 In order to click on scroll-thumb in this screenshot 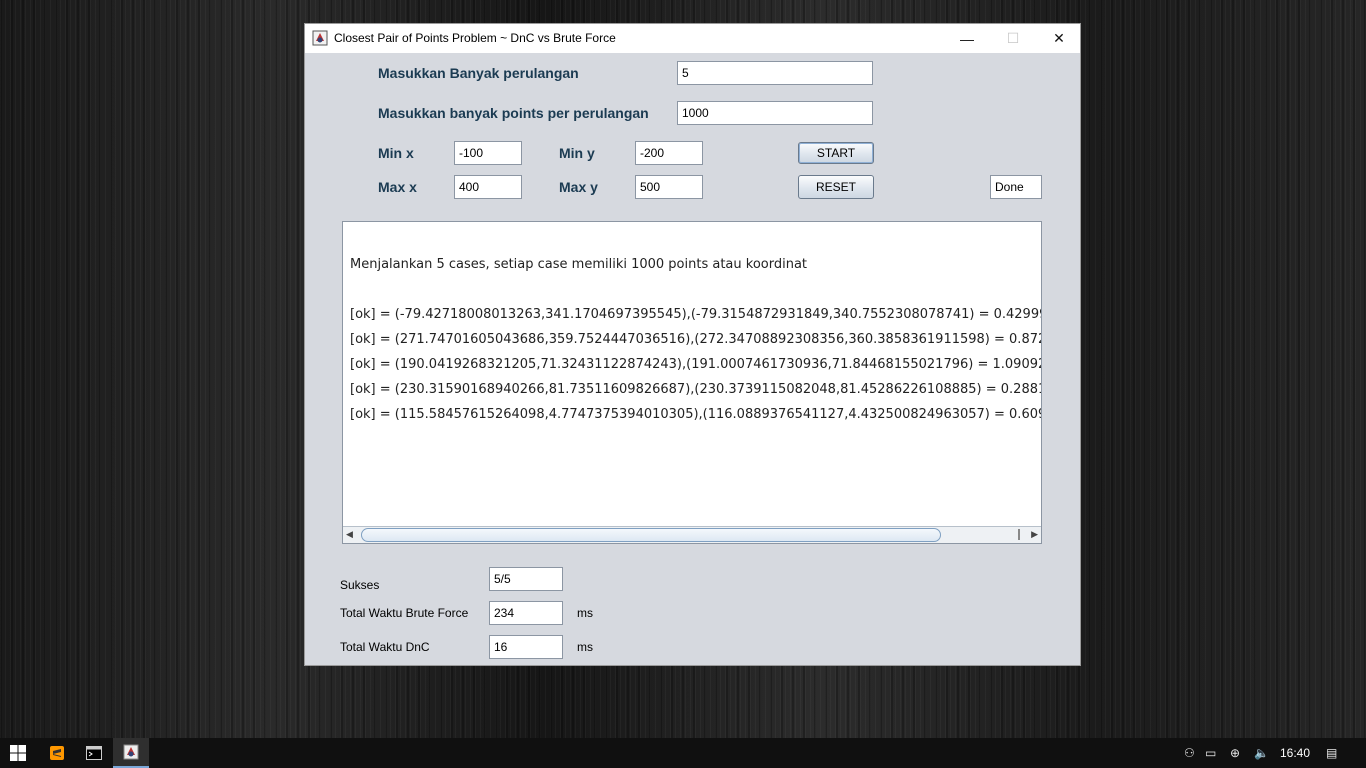, I will do `click(651, 535)`.